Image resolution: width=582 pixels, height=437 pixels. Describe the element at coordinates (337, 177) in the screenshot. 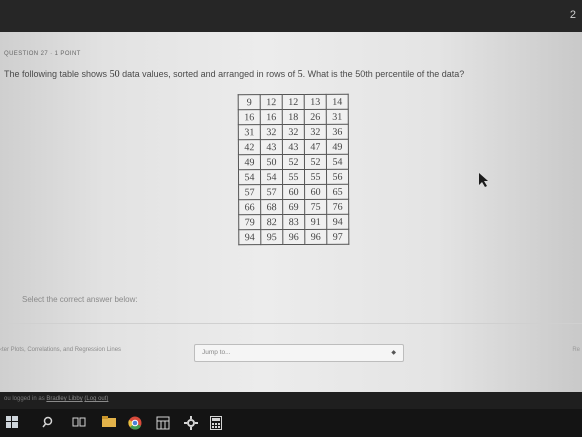

I see `table-cell: 56` at that location.